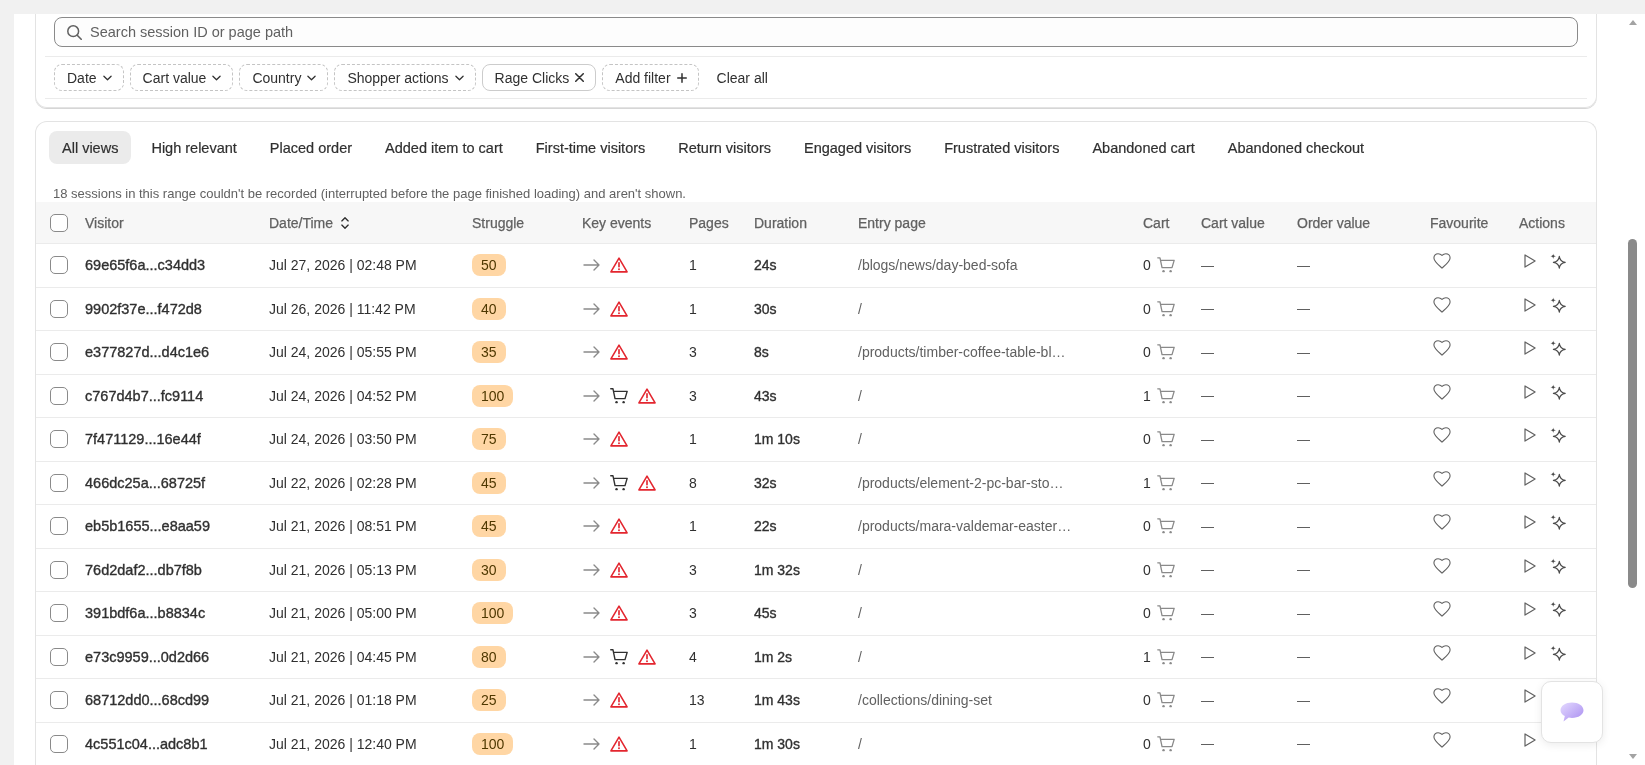 The height and width of the screenshot is (765, 1645). I want to click on column-header: Pages, so click(709, 222).